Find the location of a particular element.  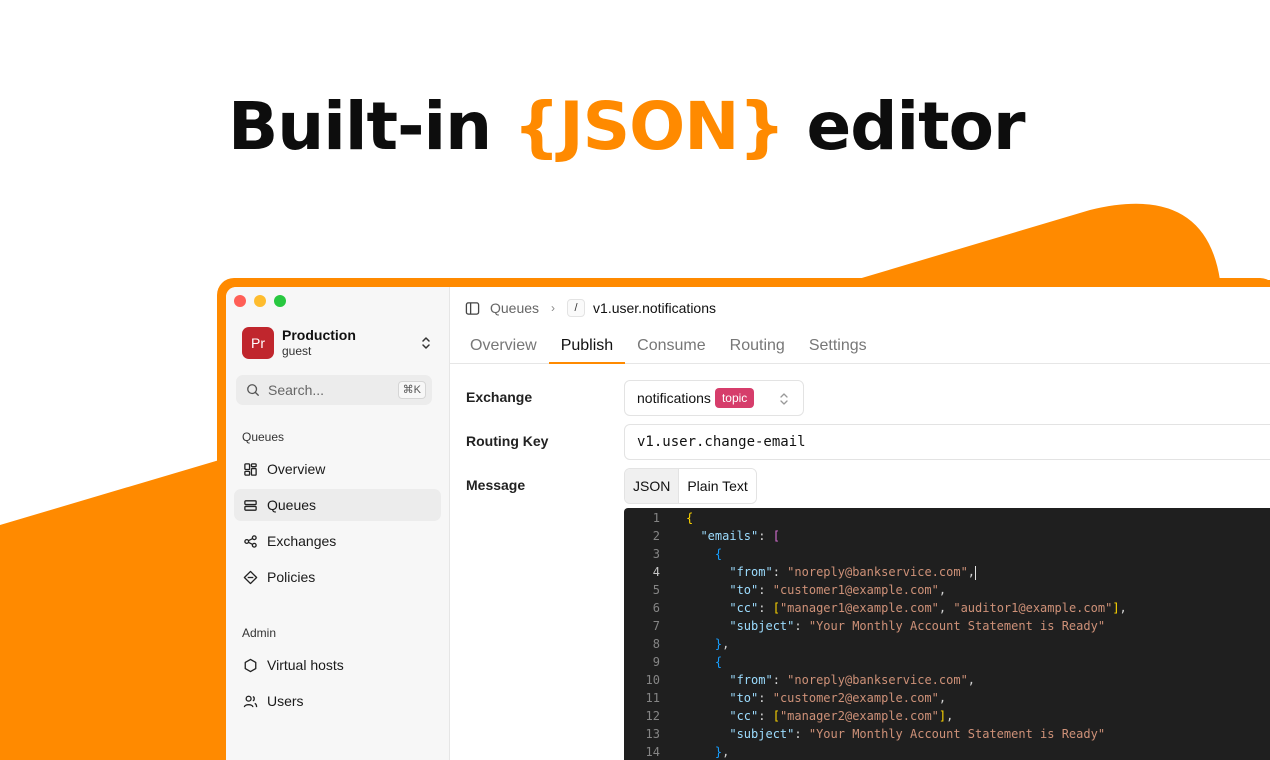

editor-line: 8 }, is located at coordinates (947, 644).